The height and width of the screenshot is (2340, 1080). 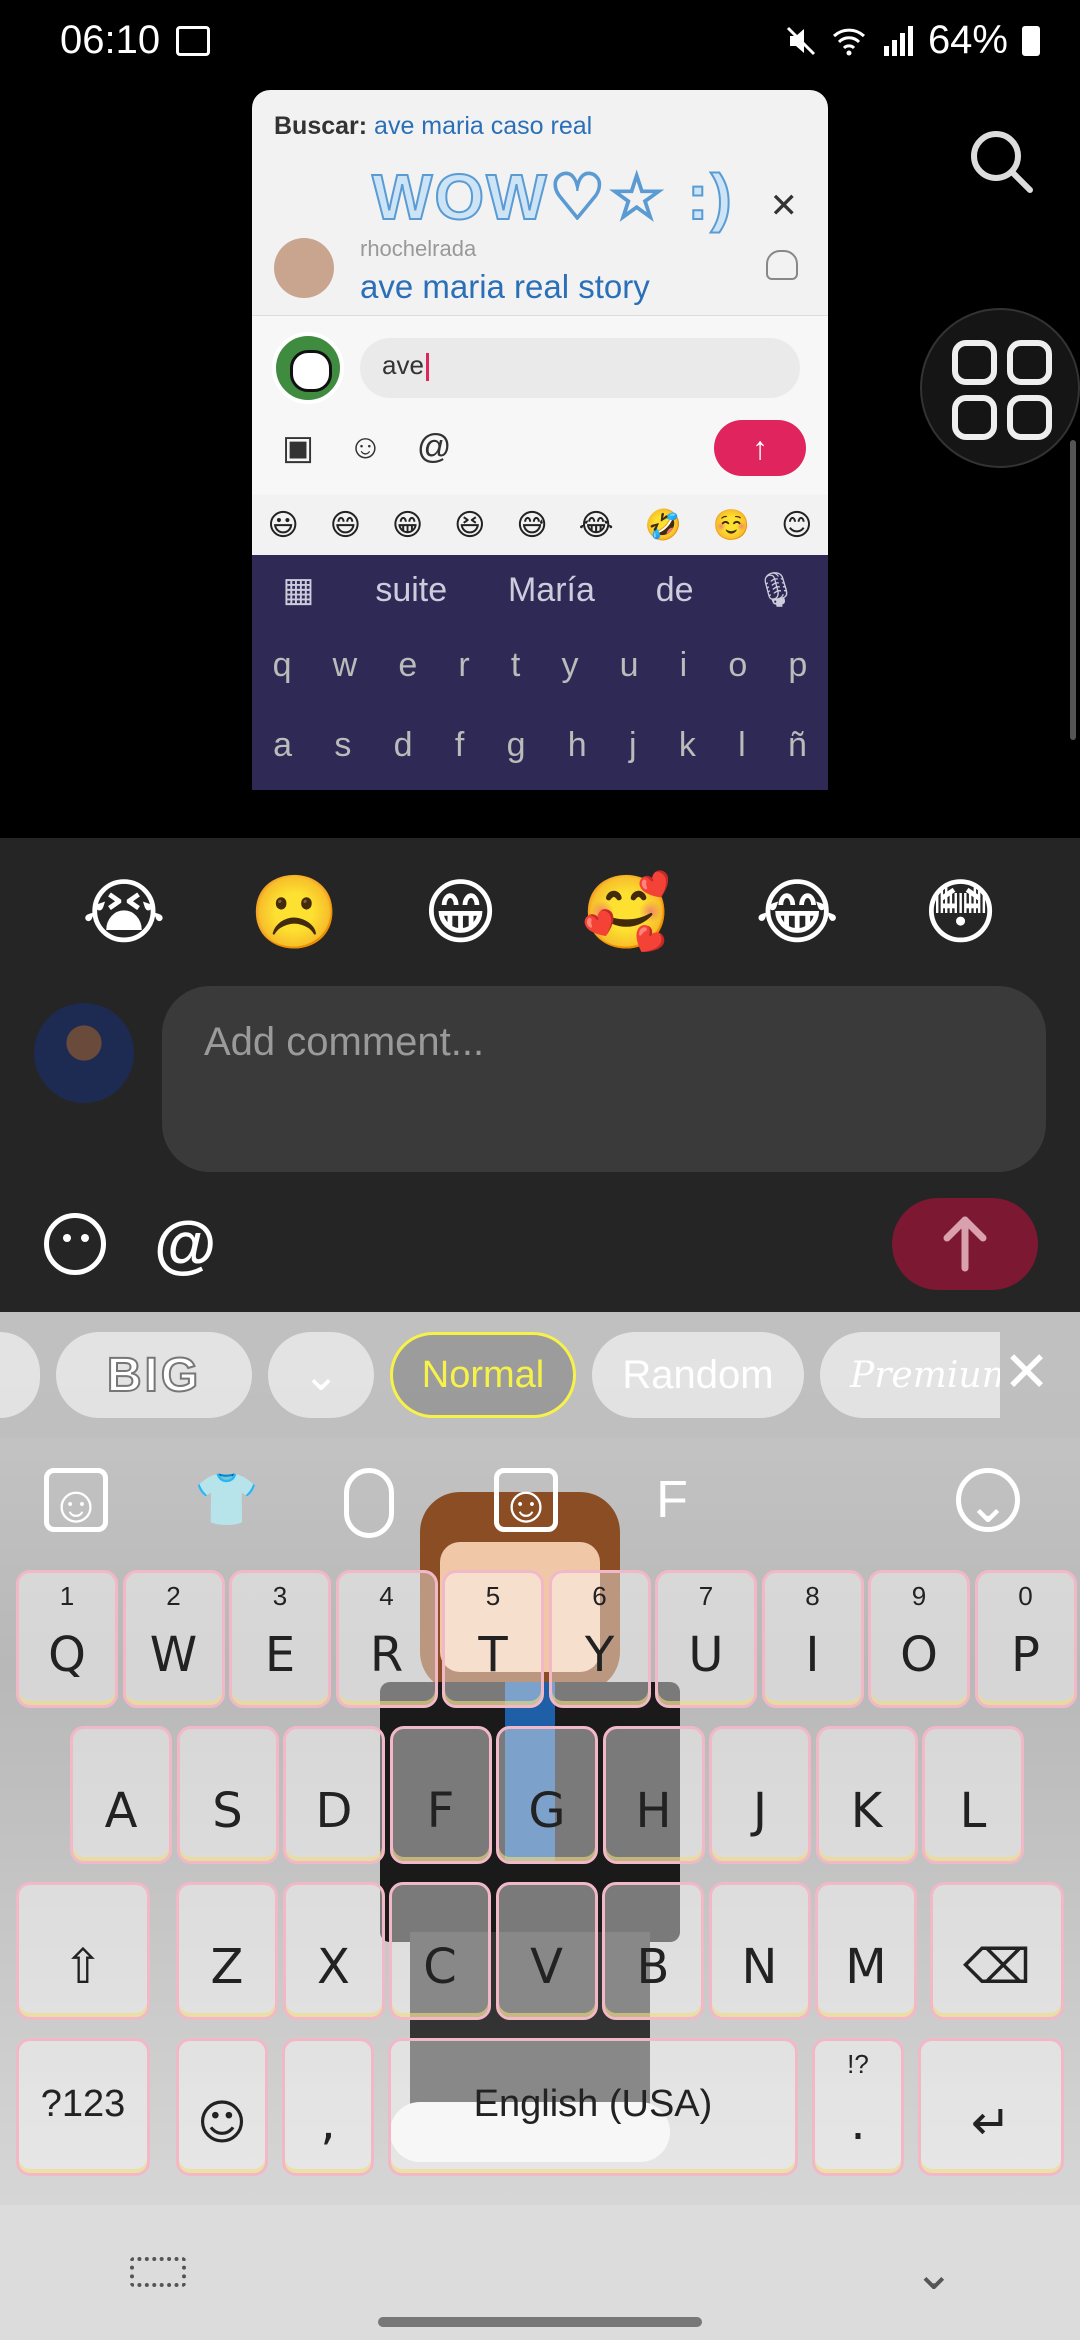 I want to click on key-label: X, so click(x=333, y=1967).